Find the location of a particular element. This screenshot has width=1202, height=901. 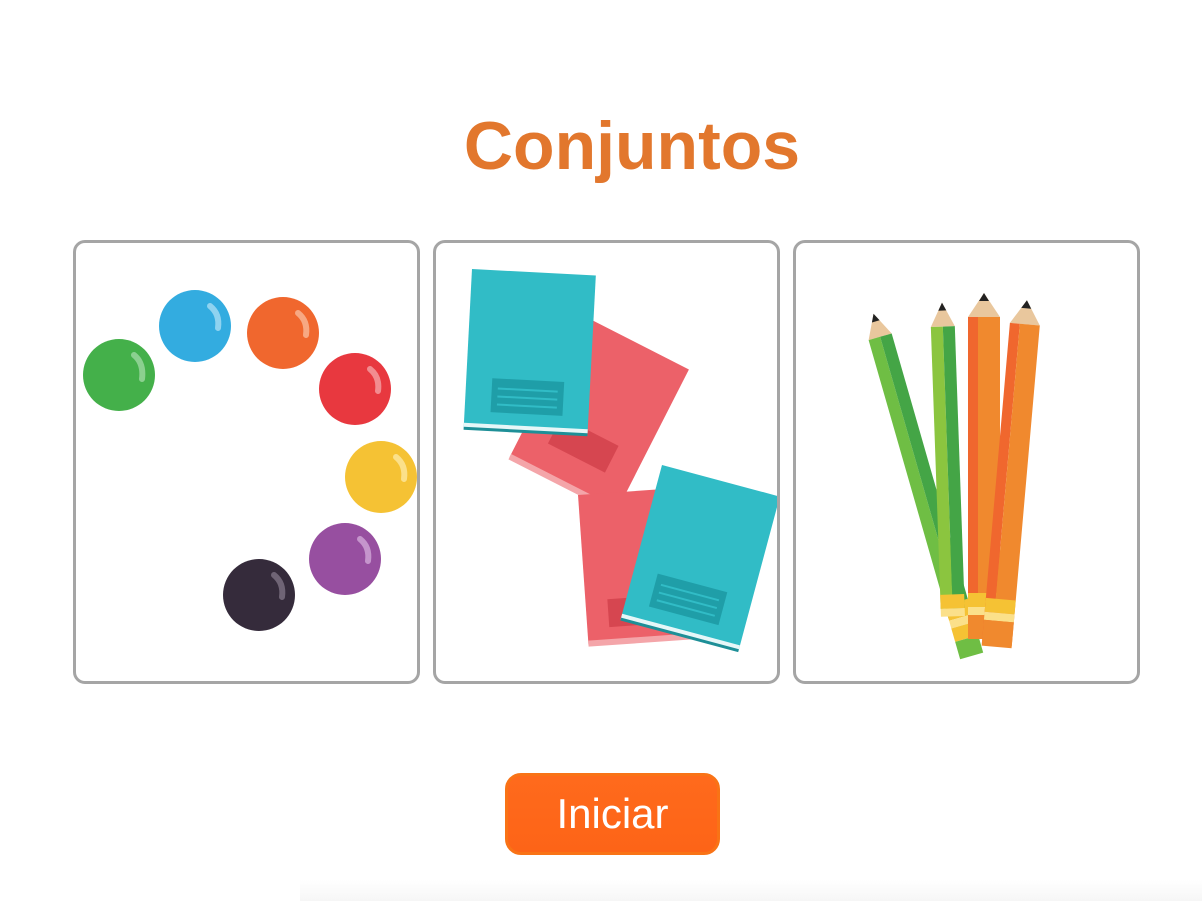

books-set-card is located at coordinates (606, 462).